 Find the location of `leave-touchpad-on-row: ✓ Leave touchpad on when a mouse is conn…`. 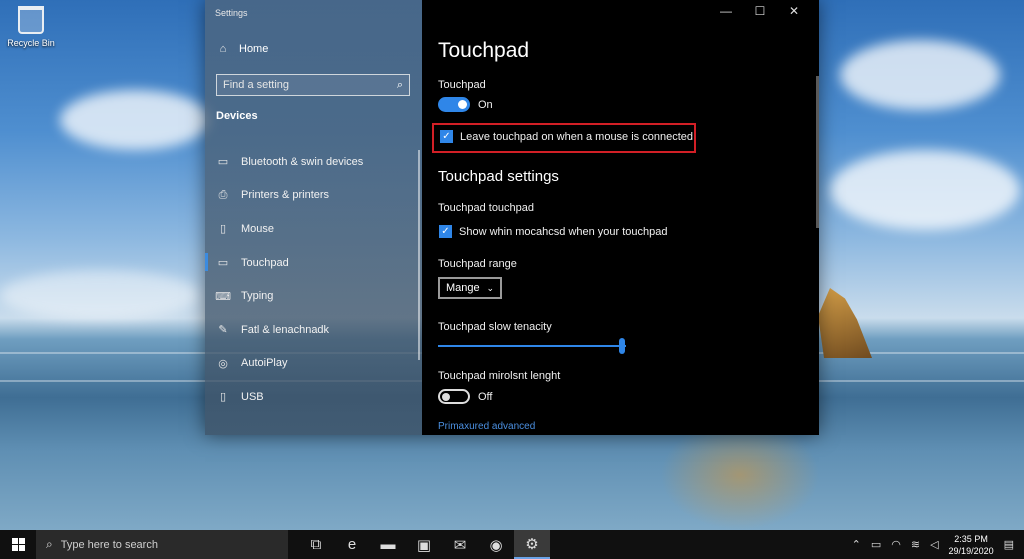

leave-touchpad-on-row: ✓ Leave touchpad on when a mouse is conn… is located at coordinates (566, 136).